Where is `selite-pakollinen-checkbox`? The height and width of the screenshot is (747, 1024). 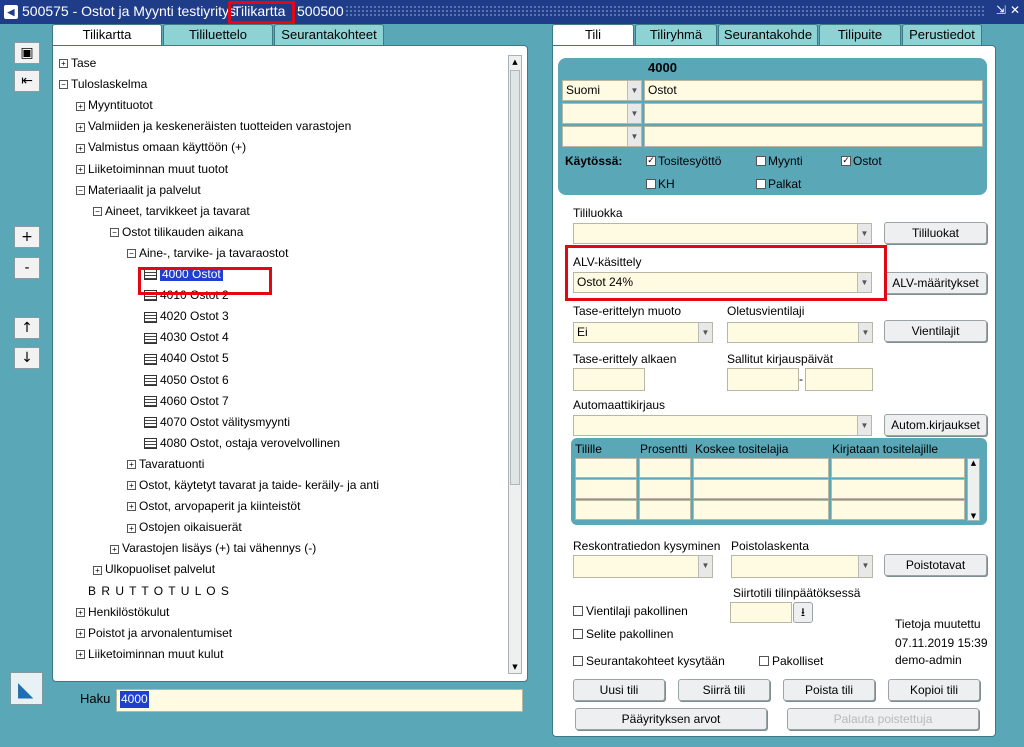
selite-pakollinen-checkbox is located at coordinates (578, 634).